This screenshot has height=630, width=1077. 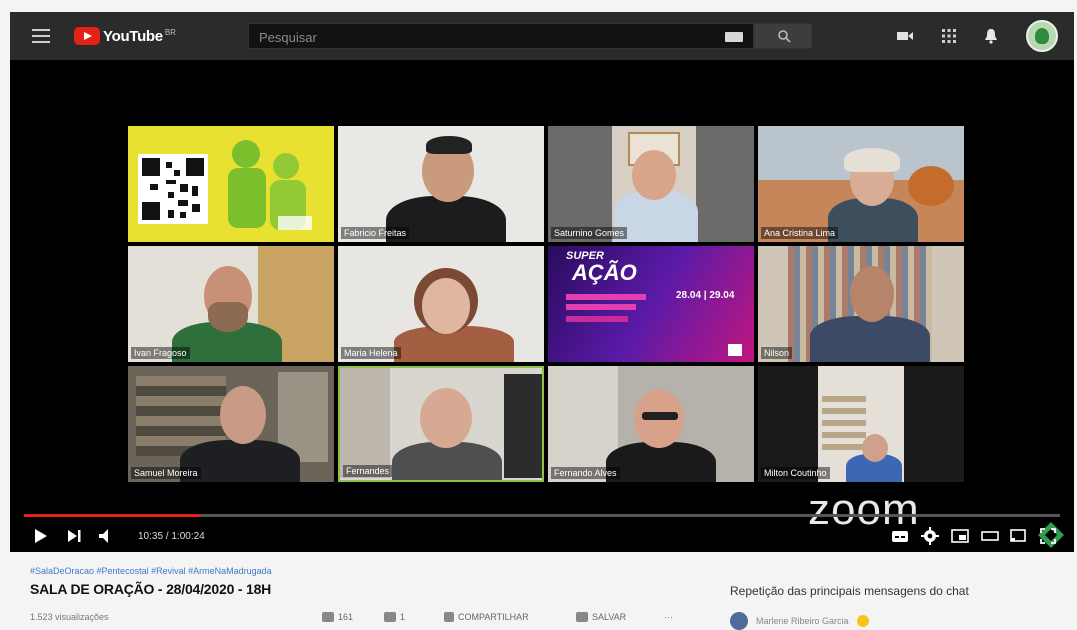 What do you see at coordinates (777, 353) in the screenshot?
I see `participant-name: Nilson` at bounding box center [777, 353].